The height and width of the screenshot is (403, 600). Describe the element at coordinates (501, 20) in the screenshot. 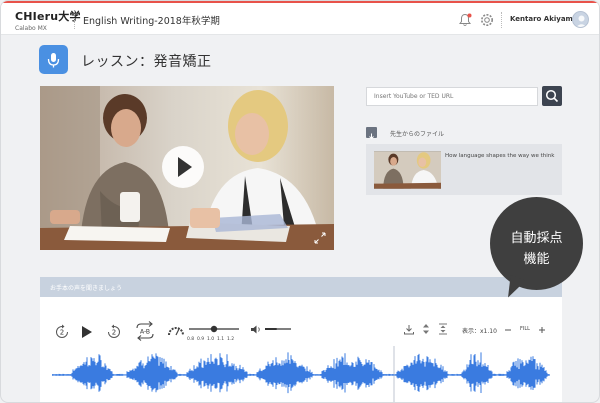

I see `header-divider-right` at that location.